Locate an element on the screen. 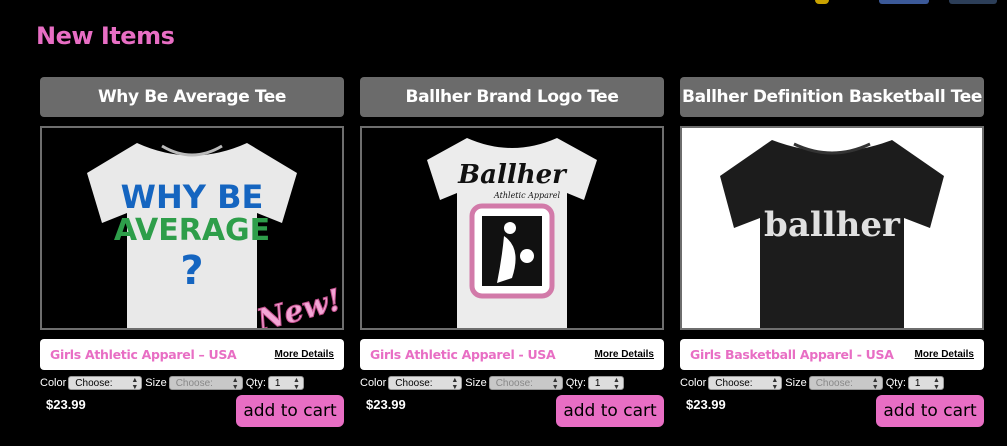 The height and width of the screenshot is (446, 1007). product-image: WHY BE AVERAGE ? New! is located at coordinates (192, 228).